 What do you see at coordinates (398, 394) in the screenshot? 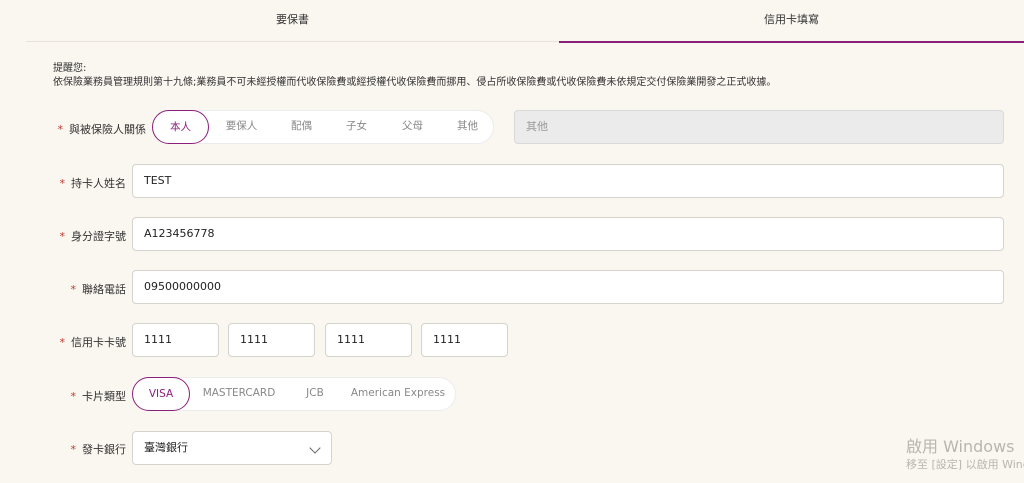
I see `card-type-option-amex: American Express` at bounding box center [398, 394].